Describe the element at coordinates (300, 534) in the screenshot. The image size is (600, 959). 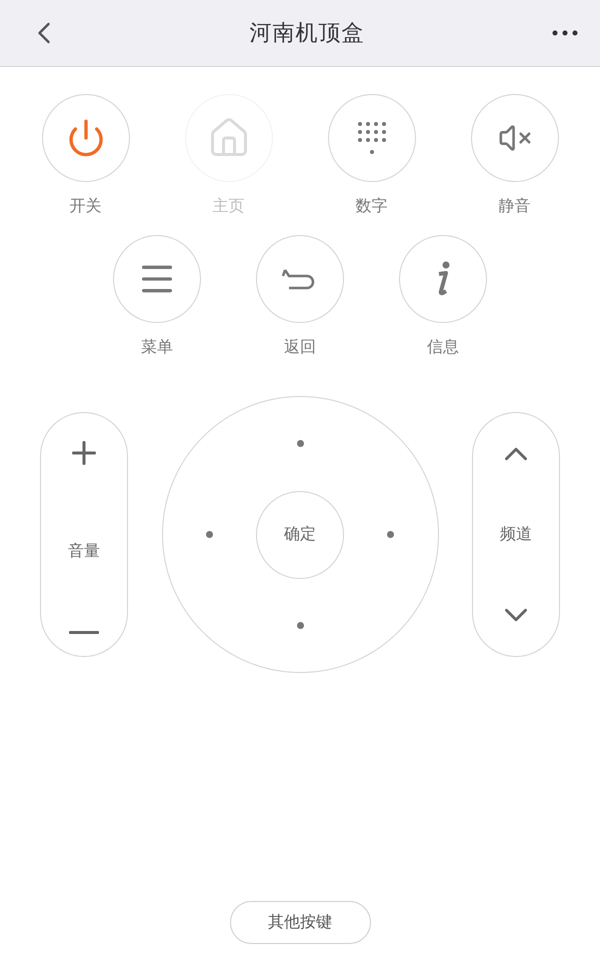
I see `ok-button: 确定` at that location.